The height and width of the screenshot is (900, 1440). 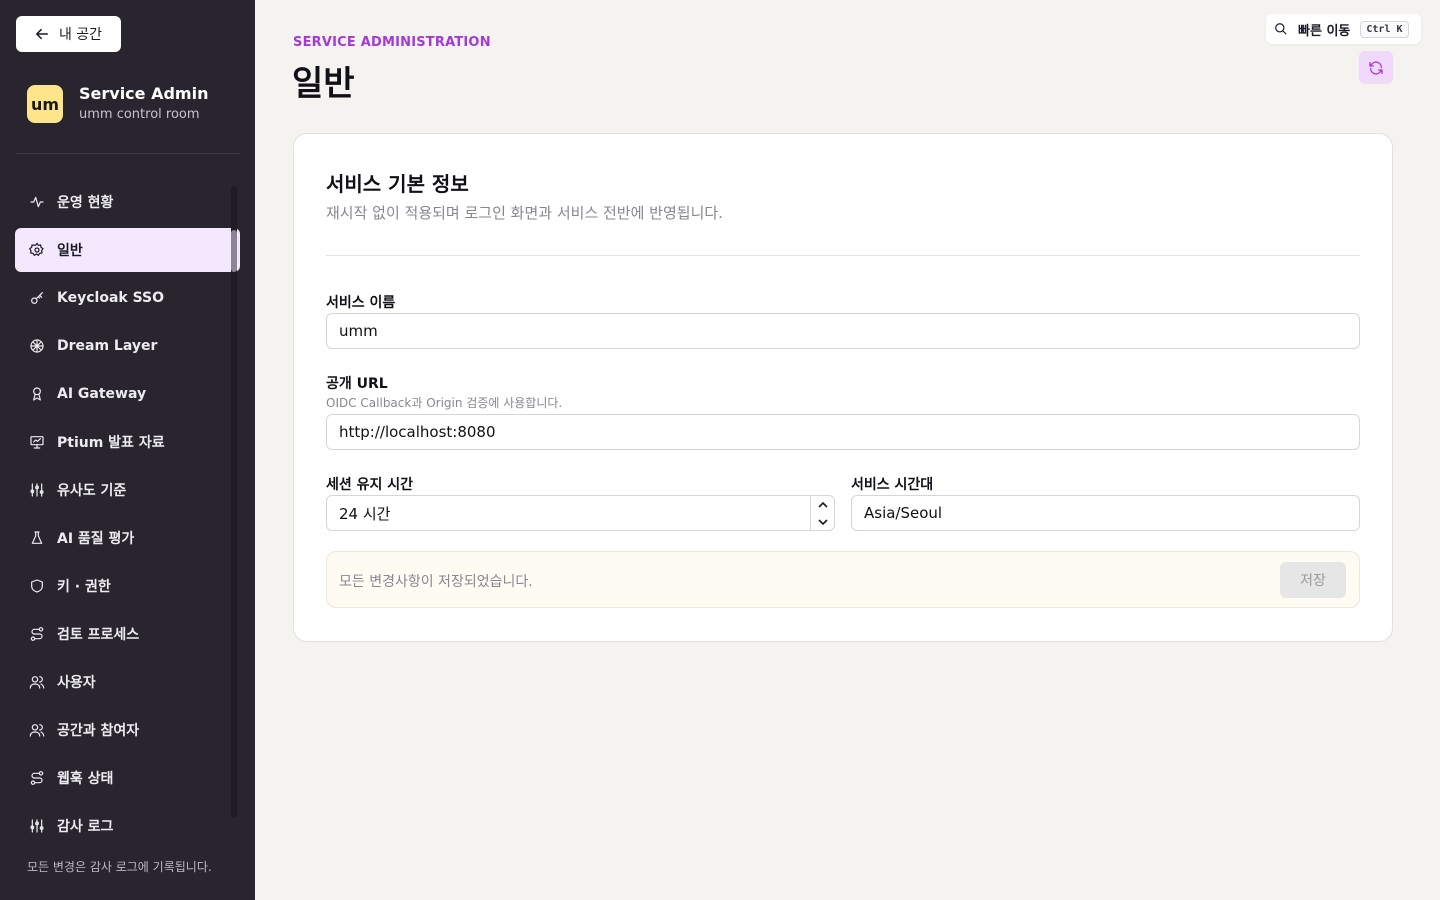 What do you see at coordinates (1384, 29) in the screenshot?
I see `keyboard-shortcut: Ctrl K` at bounding box center [1384, 29].